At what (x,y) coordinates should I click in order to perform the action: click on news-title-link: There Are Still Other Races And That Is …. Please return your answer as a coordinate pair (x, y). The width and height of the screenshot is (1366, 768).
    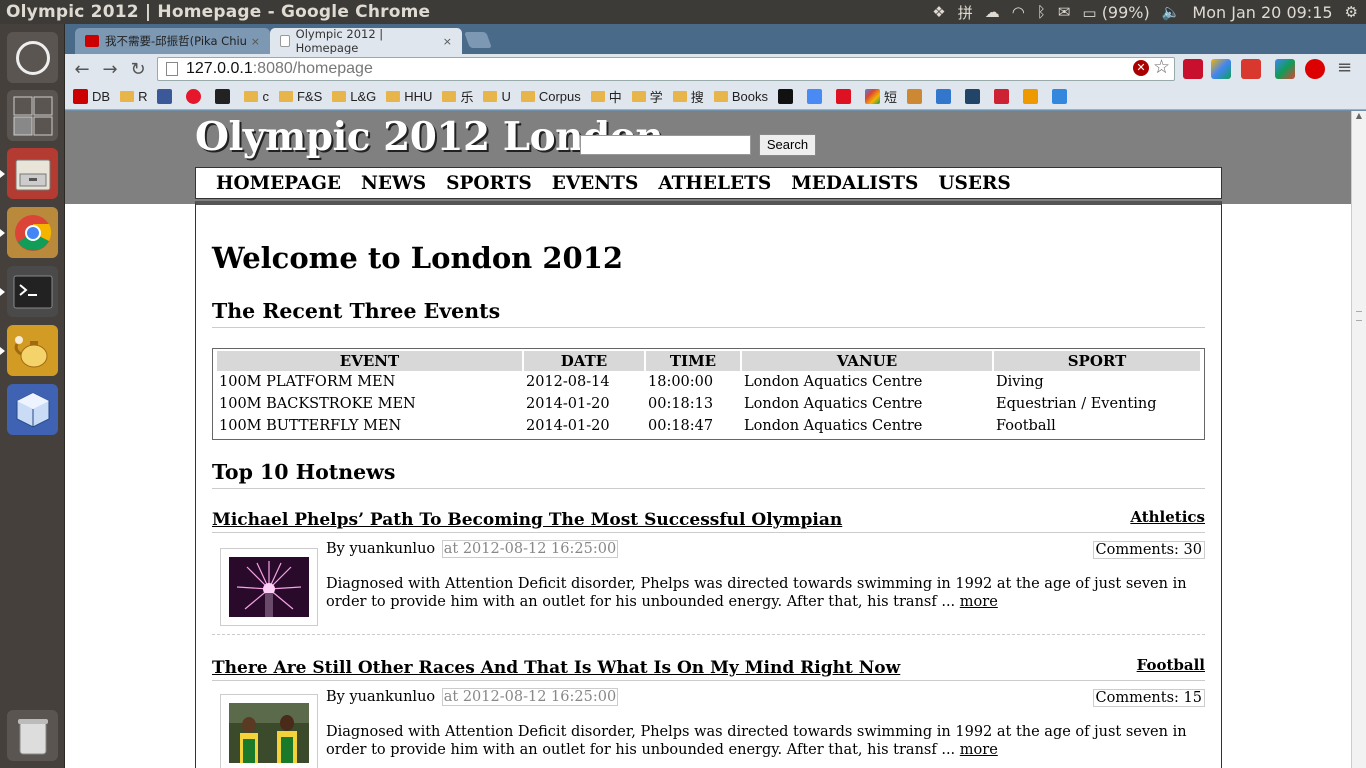
    Looking at the image, I should click on (708, 669).